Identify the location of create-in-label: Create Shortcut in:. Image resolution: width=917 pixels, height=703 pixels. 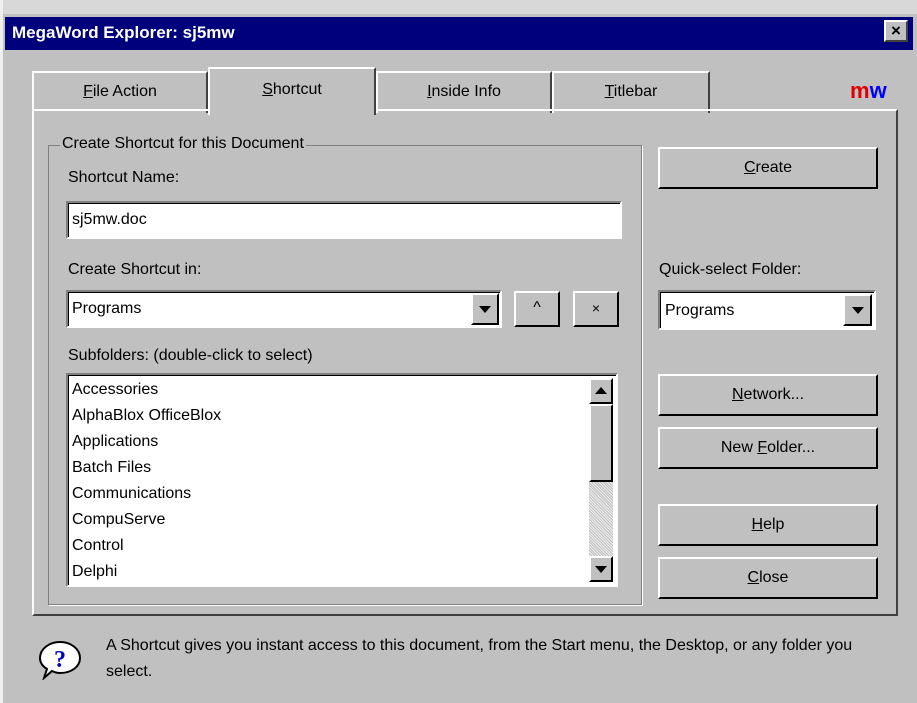
(135, 269).